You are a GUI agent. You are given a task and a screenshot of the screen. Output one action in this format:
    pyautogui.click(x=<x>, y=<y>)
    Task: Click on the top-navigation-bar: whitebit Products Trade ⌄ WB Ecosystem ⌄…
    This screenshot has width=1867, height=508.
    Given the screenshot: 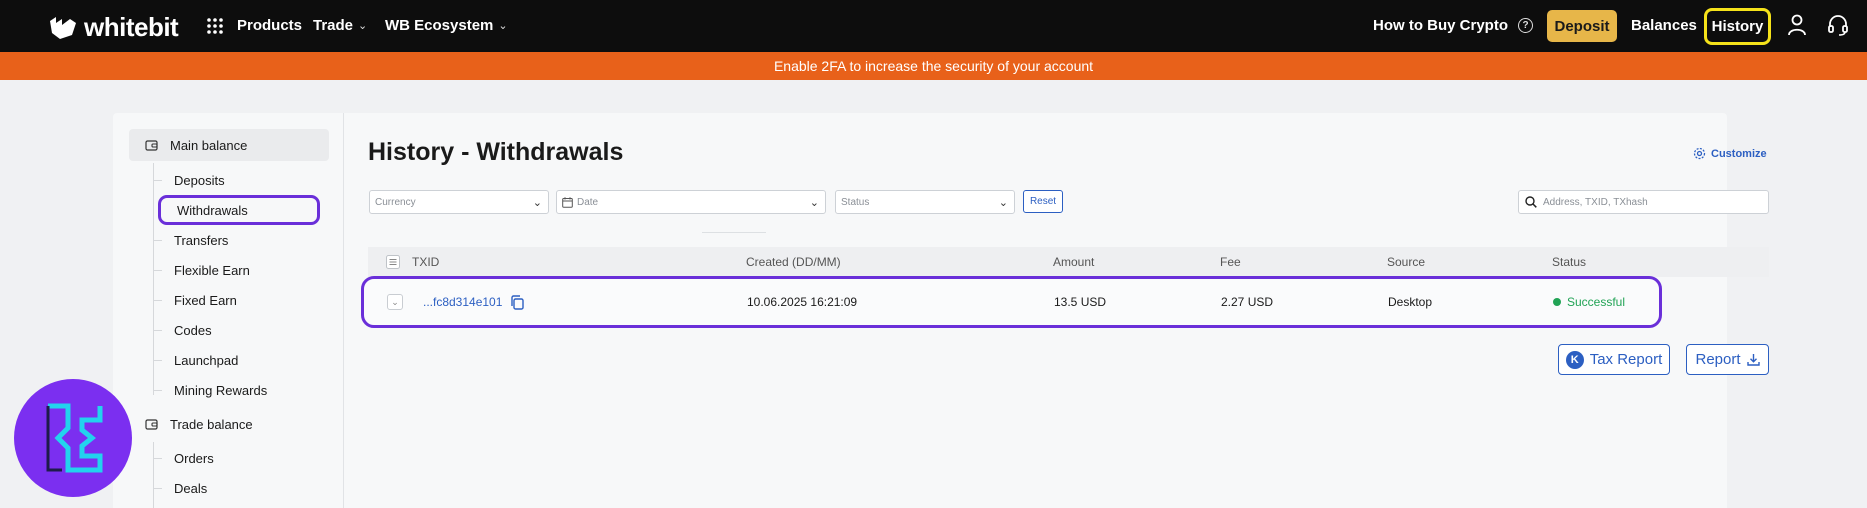 What is the action you would take?
    pyautogui.click(x=933, y=26)
    